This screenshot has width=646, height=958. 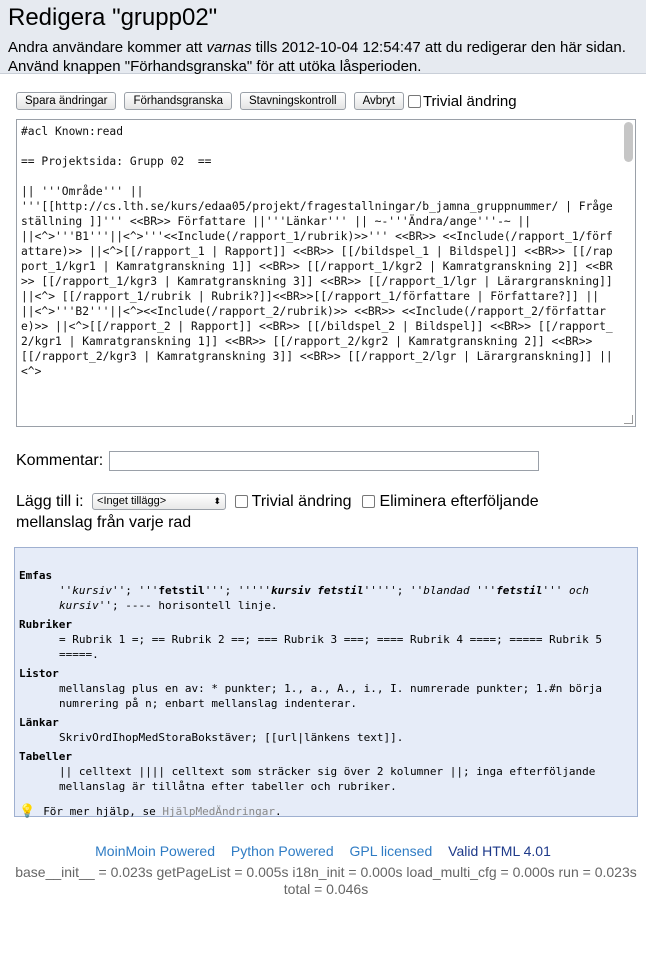 What do you see at coordinates (414, 101) in the screenshot?
I see `trivial-checkbox-top` at bounding box center [414, 101].